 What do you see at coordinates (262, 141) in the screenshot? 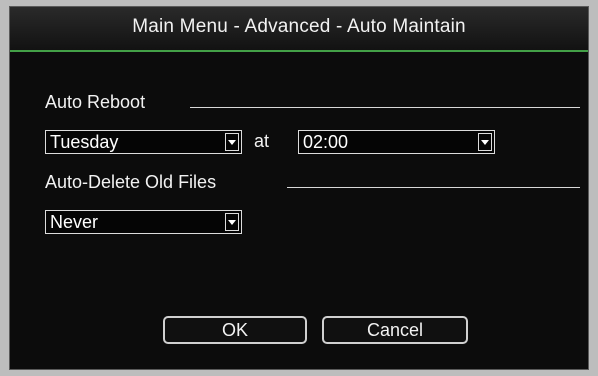
I see `at-label: at` at bounding box center [262, 141].